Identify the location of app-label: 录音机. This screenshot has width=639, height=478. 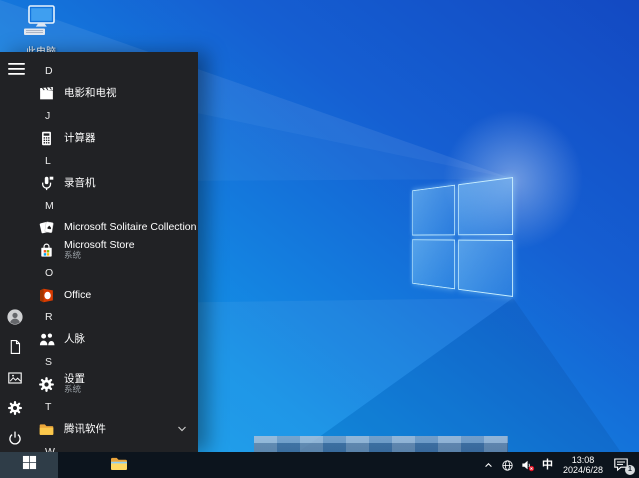
(80, 182).